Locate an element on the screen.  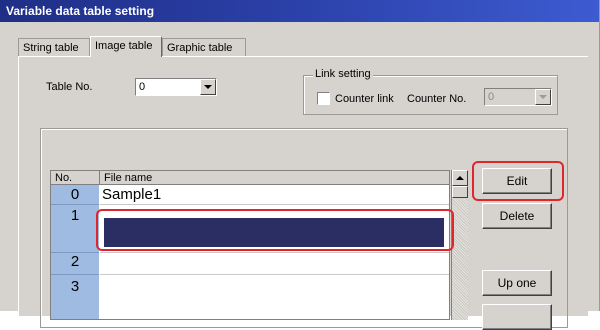
chevron-up-icon is located at coordinates (460, 178).